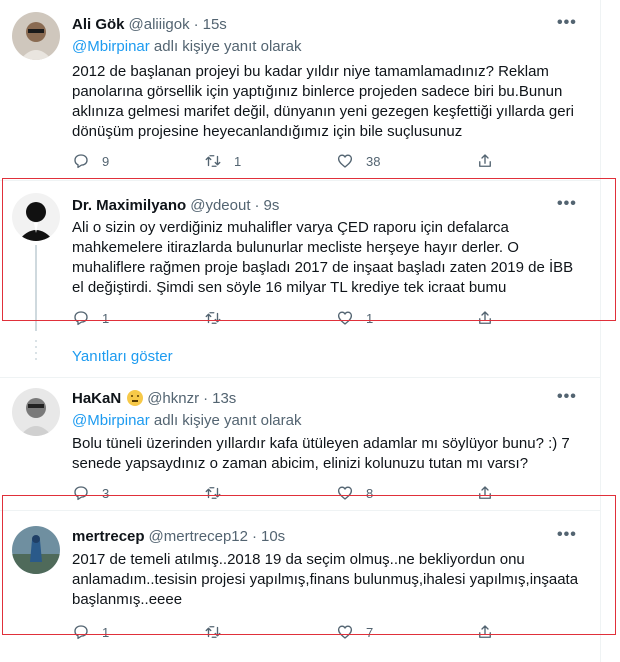 This screenshot has width=620, height=662. What do you see at coordinates (96, 398) in the screenshot?
I see `author-name: HaKaN` at bounding box center [96, 398].